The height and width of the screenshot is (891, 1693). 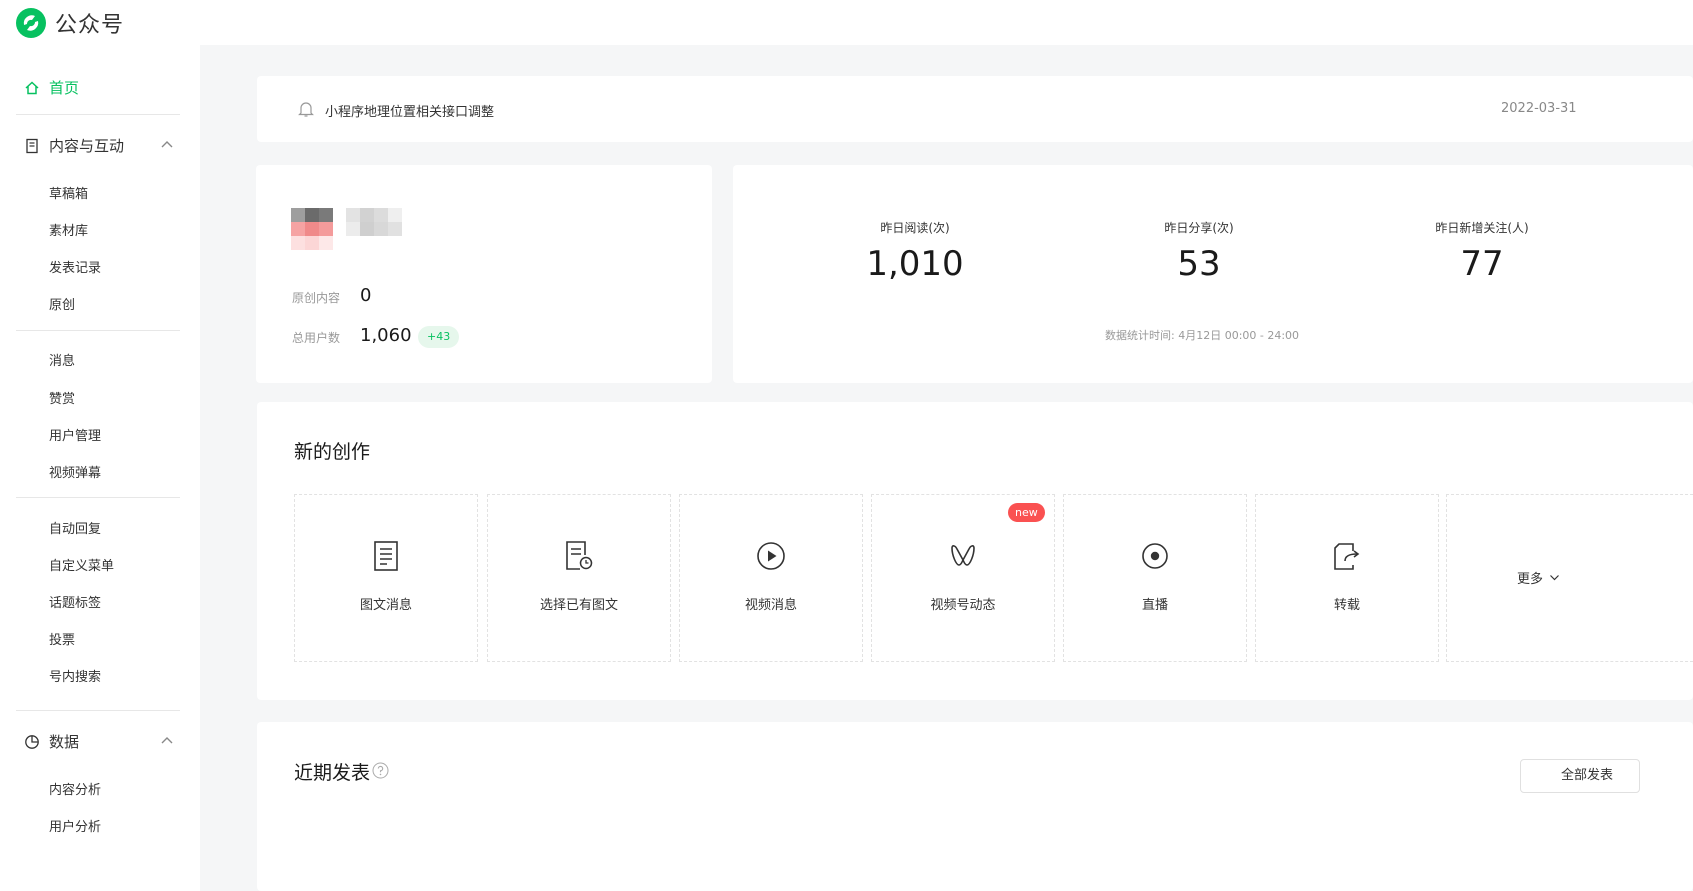 What do you see at coordinates (1347, 578) in the screenshot?
I see `create-tile-repost: 转载` at bounding box center [1347, 578].